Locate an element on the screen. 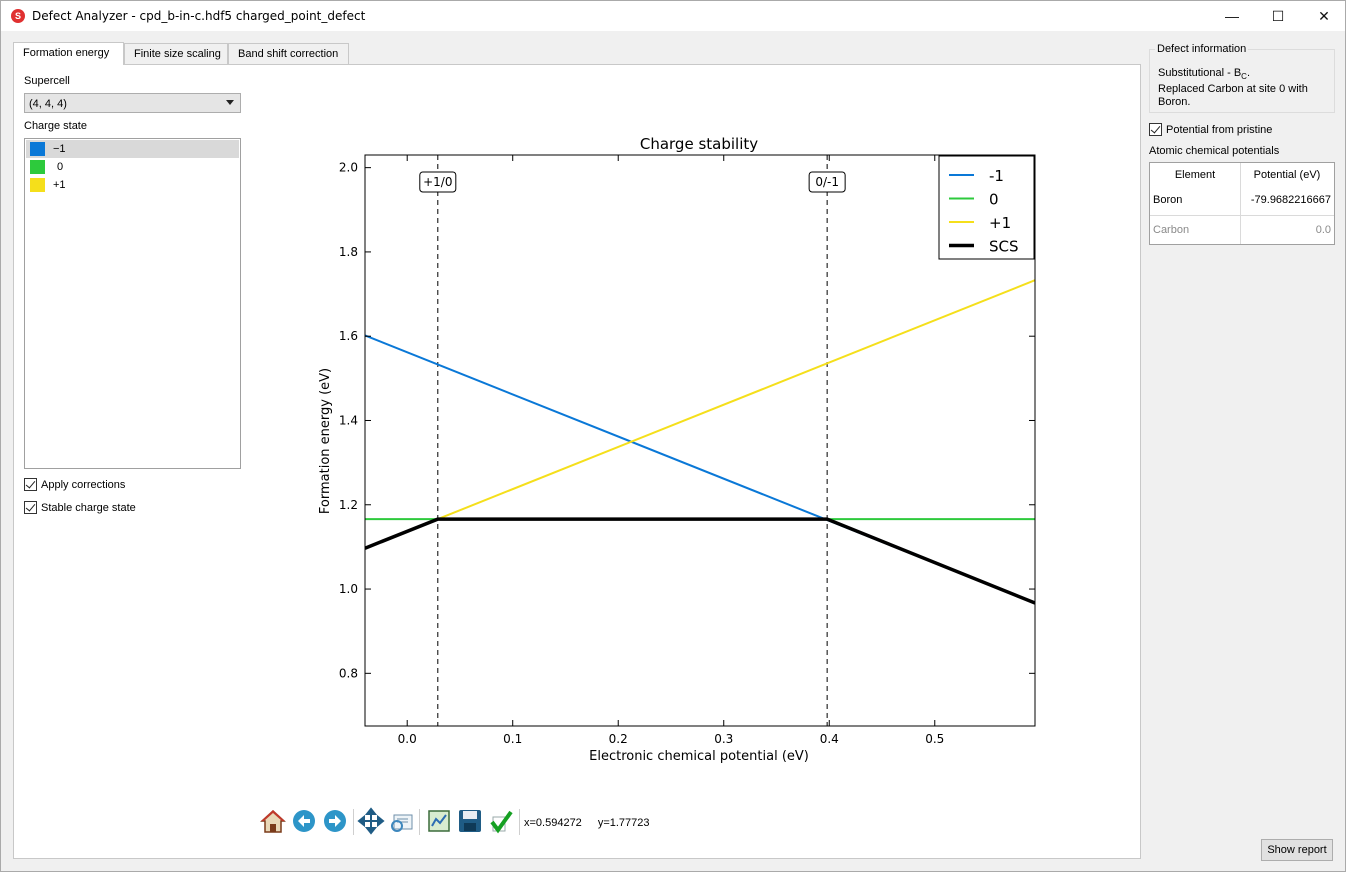 Image resolution: width=1346 pixels, height=872 pixels. y-tick-label: 0.8 is located at coordinates (348, 673).